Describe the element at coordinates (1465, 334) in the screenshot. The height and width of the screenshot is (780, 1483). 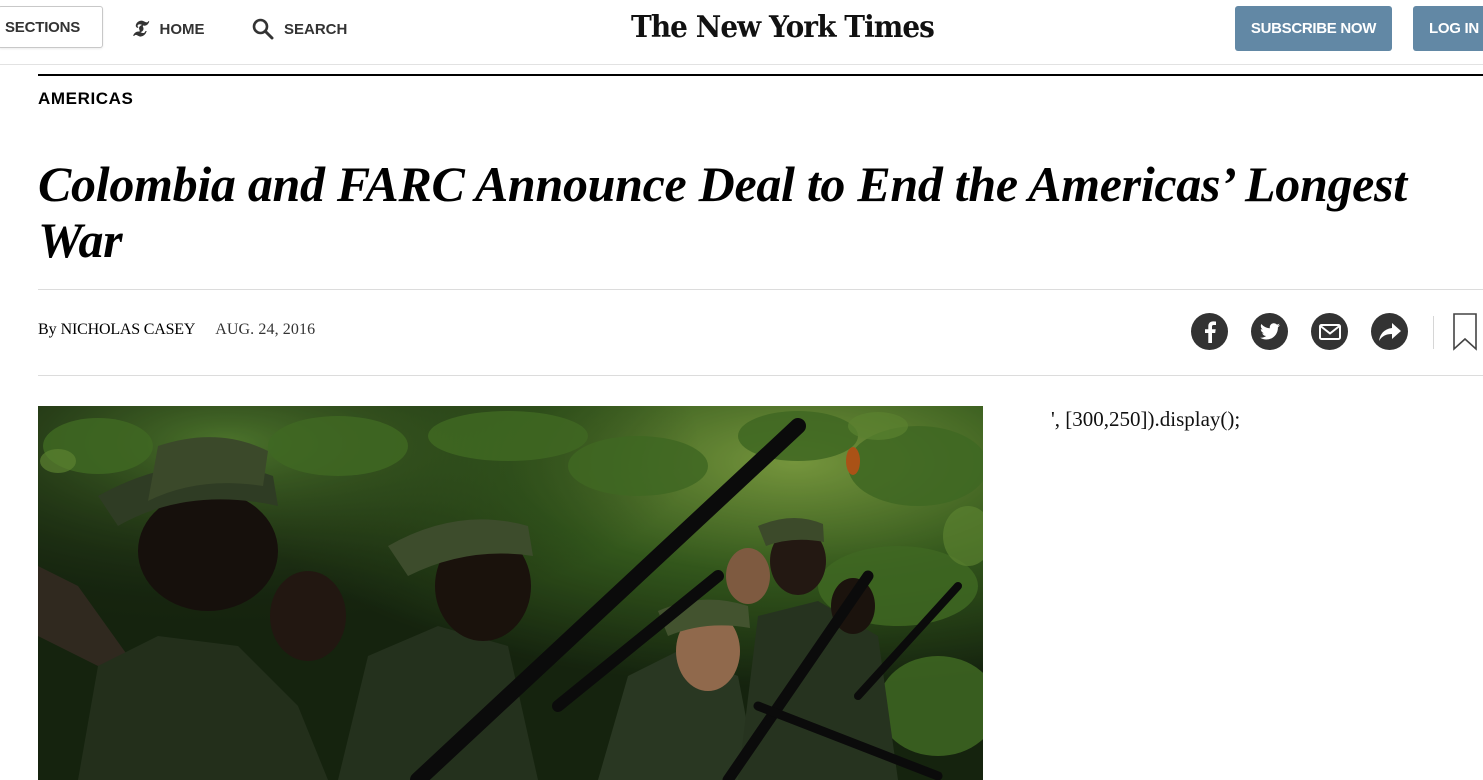
I see `bookmark-icon` at that location.